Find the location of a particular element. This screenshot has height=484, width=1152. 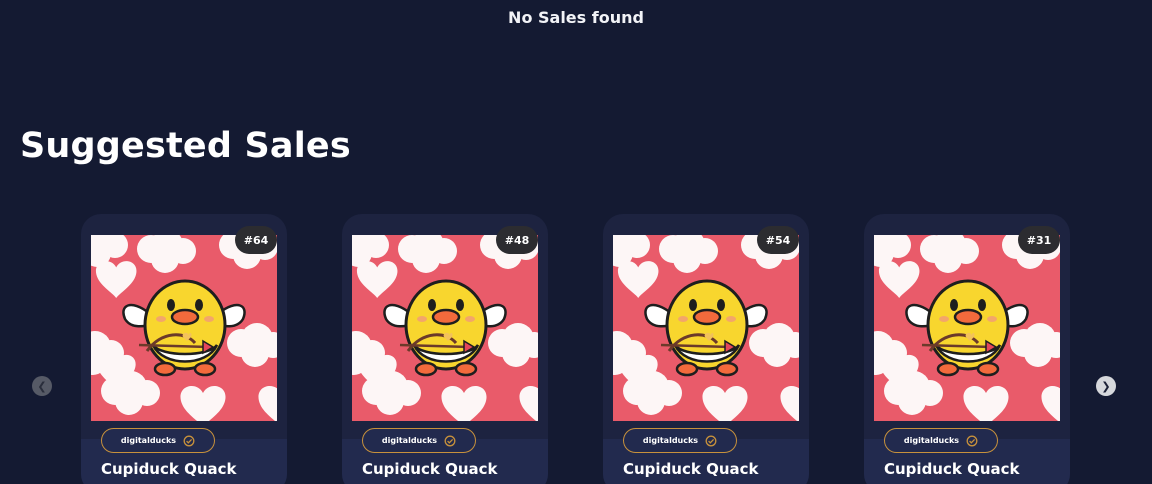

carousel-next-button: ❯ is located at coordinates (1106, 386).